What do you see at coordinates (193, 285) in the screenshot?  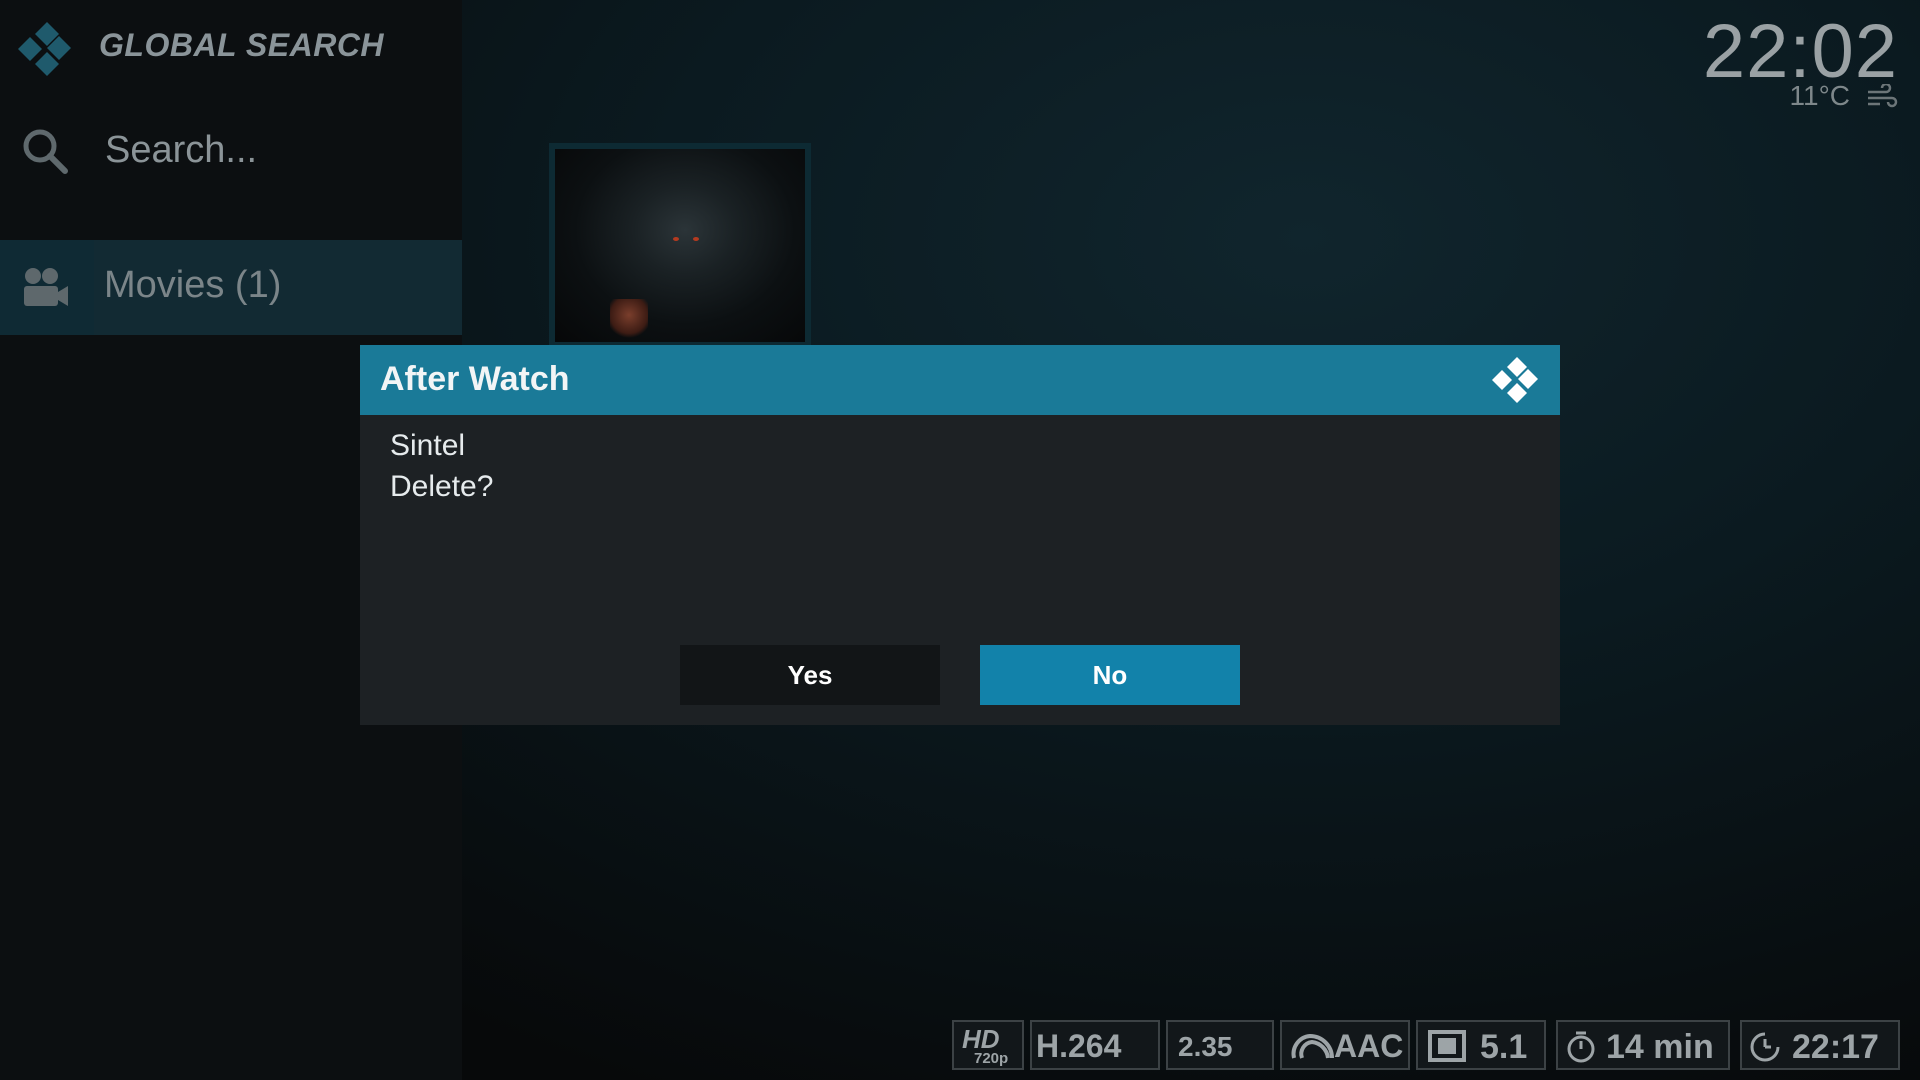 I see `sidebar-item-label: Movies (1)` at bounding box center [193, 285].